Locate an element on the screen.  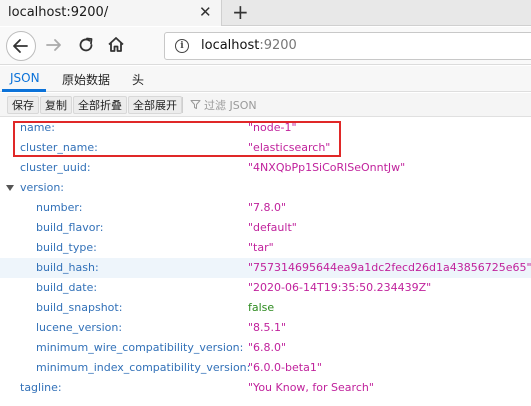
json-row-build-flavor: build_flavor: "default" is located at coordinates (265, 228).